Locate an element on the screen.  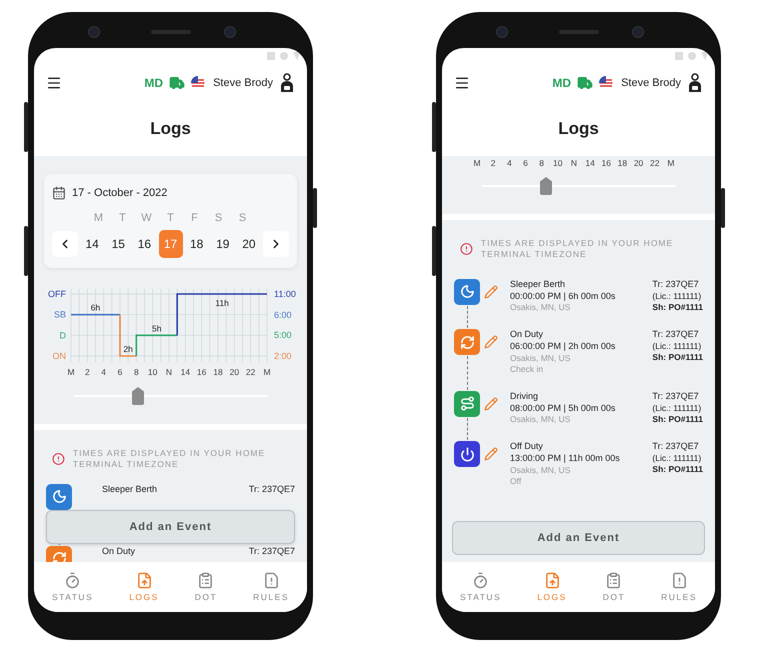
user-name: Steve Brody is located at coordinates (651, 83).